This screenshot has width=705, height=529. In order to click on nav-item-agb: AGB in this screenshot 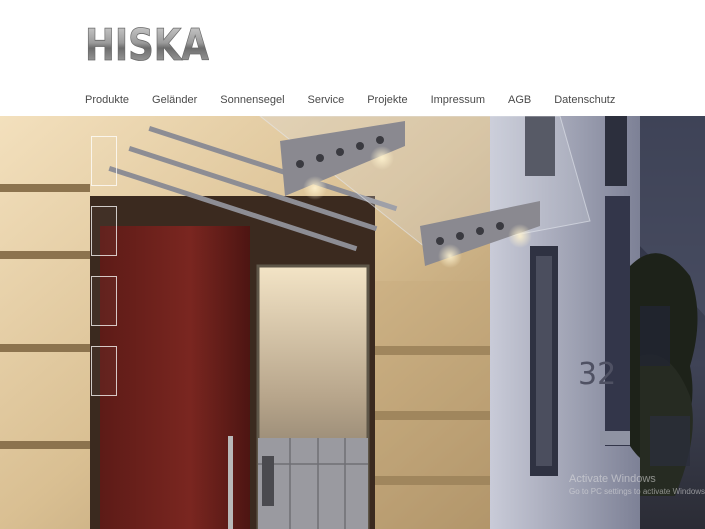, I will do `click(519, 100)`.